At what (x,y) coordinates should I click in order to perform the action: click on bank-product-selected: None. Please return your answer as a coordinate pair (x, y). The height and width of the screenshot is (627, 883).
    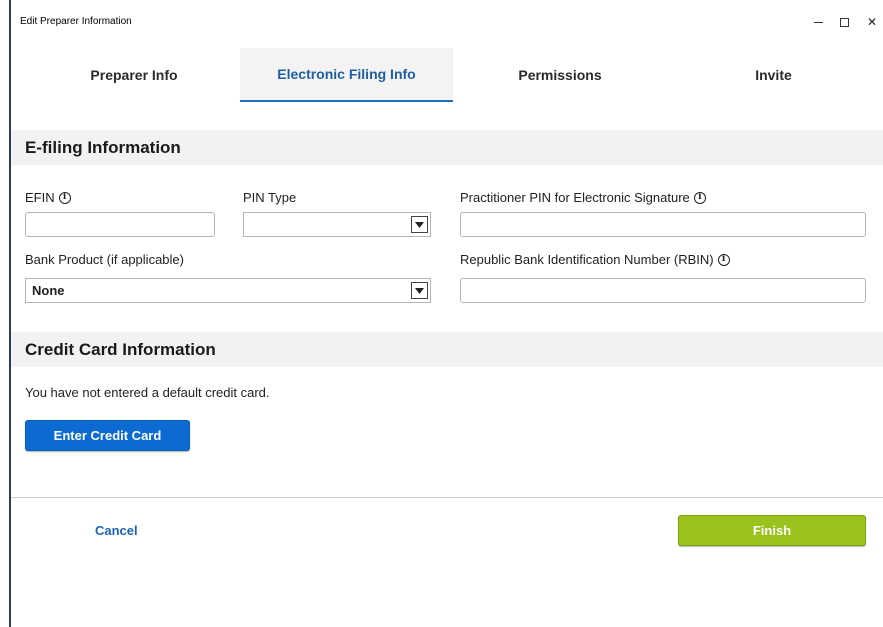
    Looking at the image, I should click on (48, 290).